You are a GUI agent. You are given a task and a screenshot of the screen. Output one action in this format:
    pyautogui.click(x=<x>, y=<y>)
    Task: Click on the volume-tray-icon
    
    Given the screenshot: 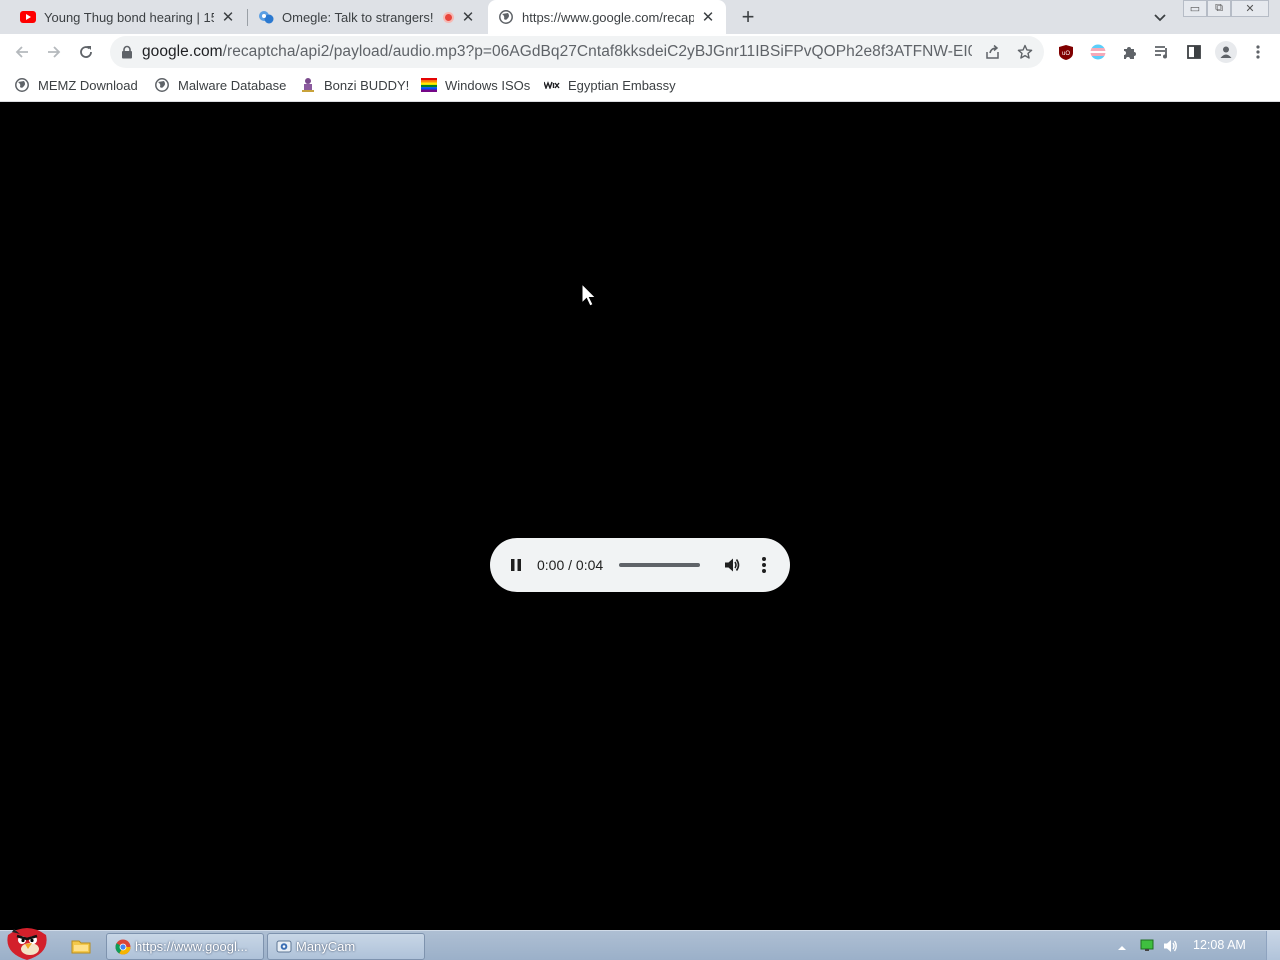 What is the action you would take?
    pyautogui.click(x=1171, y=946)
    